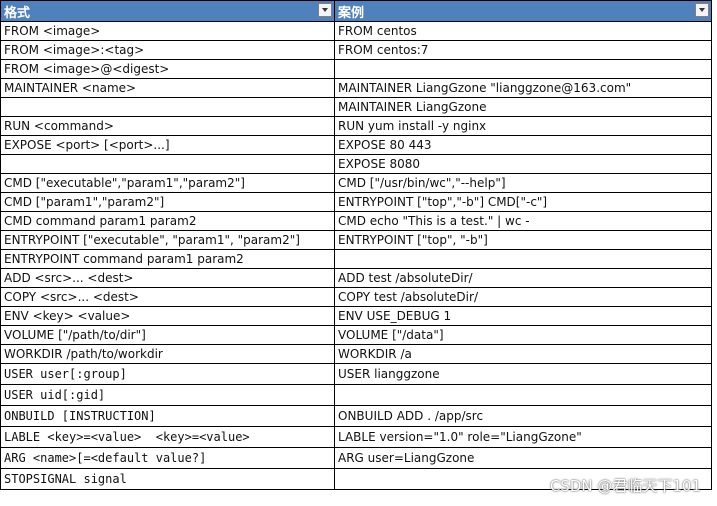 The width and height of the screenshot is (717, 506). I want to click on example-cell: COPY test /absoluteDir/, so click(523, 297).